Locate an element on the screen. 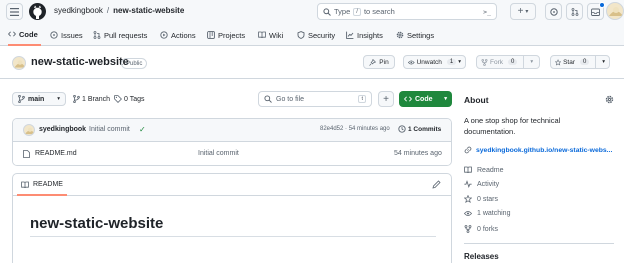 This screenshot has height=263, width=624. owner-avatar is located at coordinates (19, 63).